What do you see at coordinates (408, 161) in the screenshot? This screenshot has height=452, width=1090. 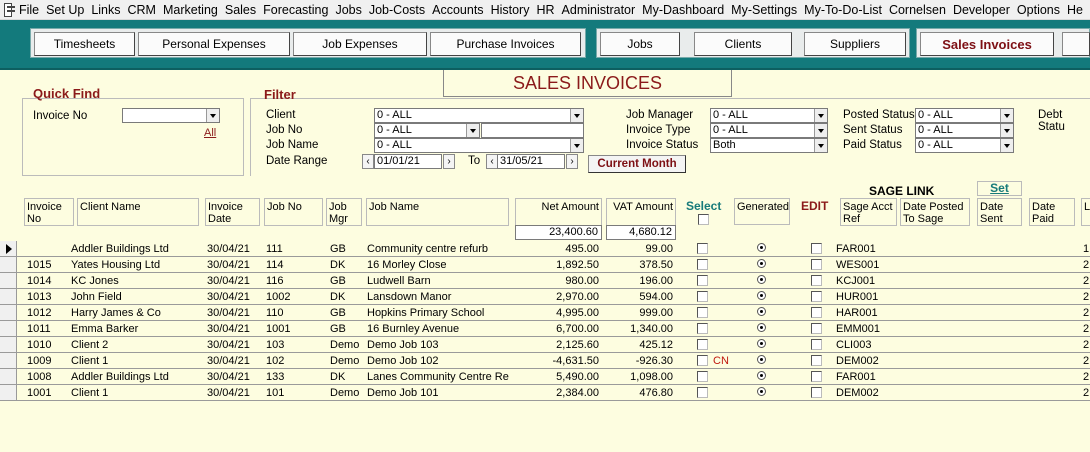 I see `date-from-field: 01/01/21` at bounding box center [408, 161].